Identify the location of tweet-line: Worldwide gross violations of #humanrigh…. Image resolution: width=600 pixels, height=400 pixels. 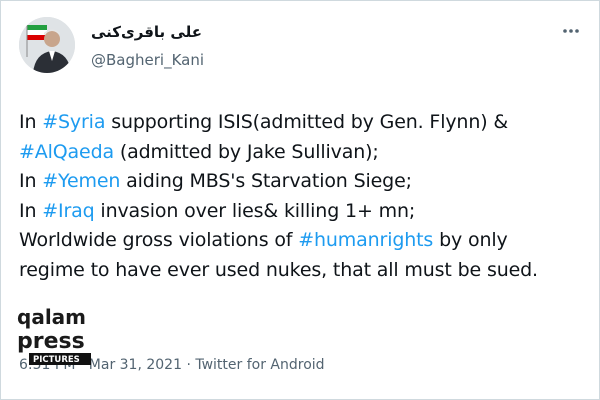
(301, 241).